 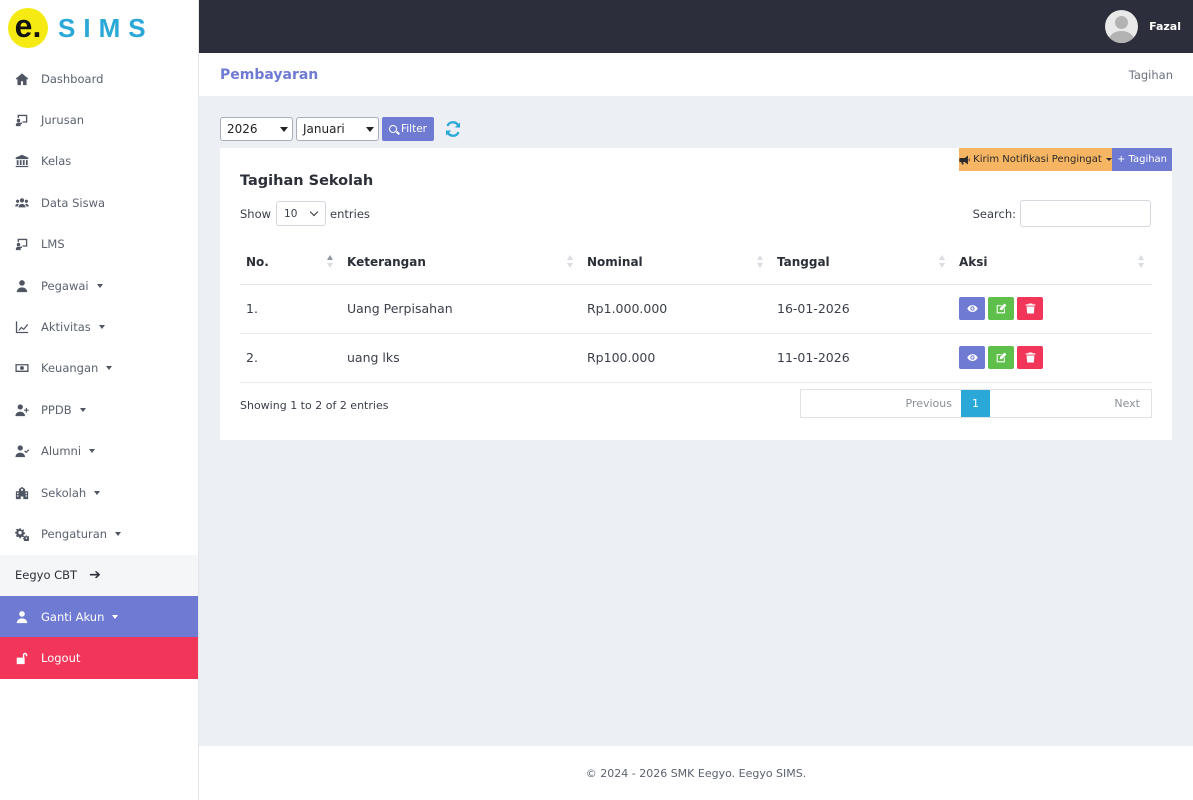 What do you see at coordinates (314, 405) in the screenshot?
I see `table-info: Showing 1 to 2 of 2 entries` at bounding box center [314, 405].